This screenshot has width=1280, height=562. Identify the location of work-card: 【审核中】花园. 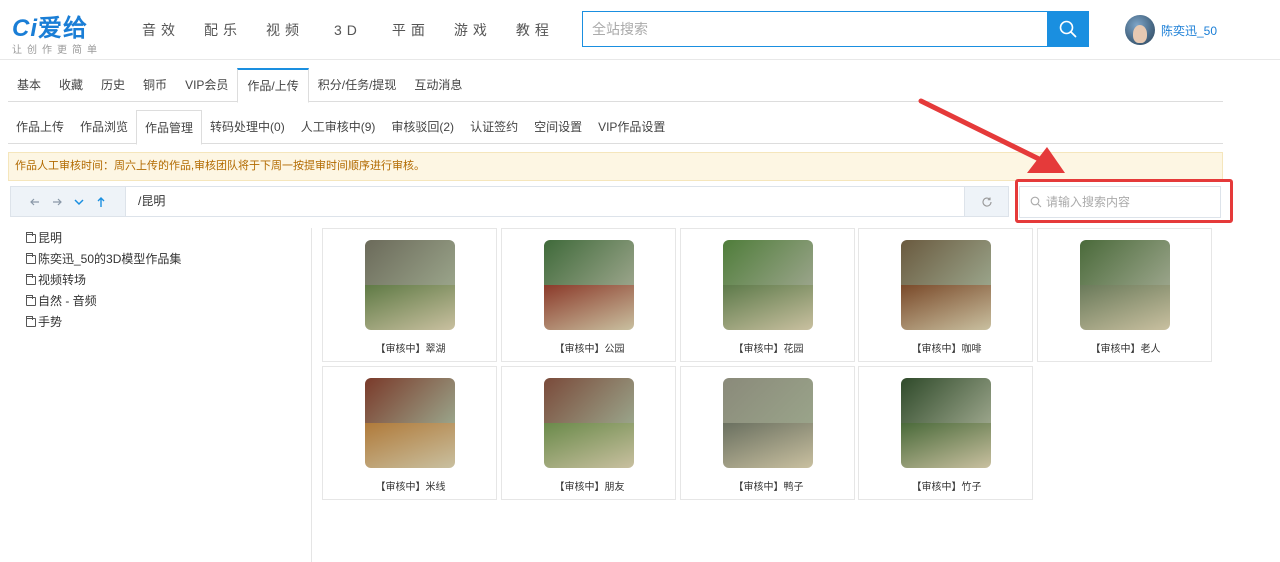
(767, 295).